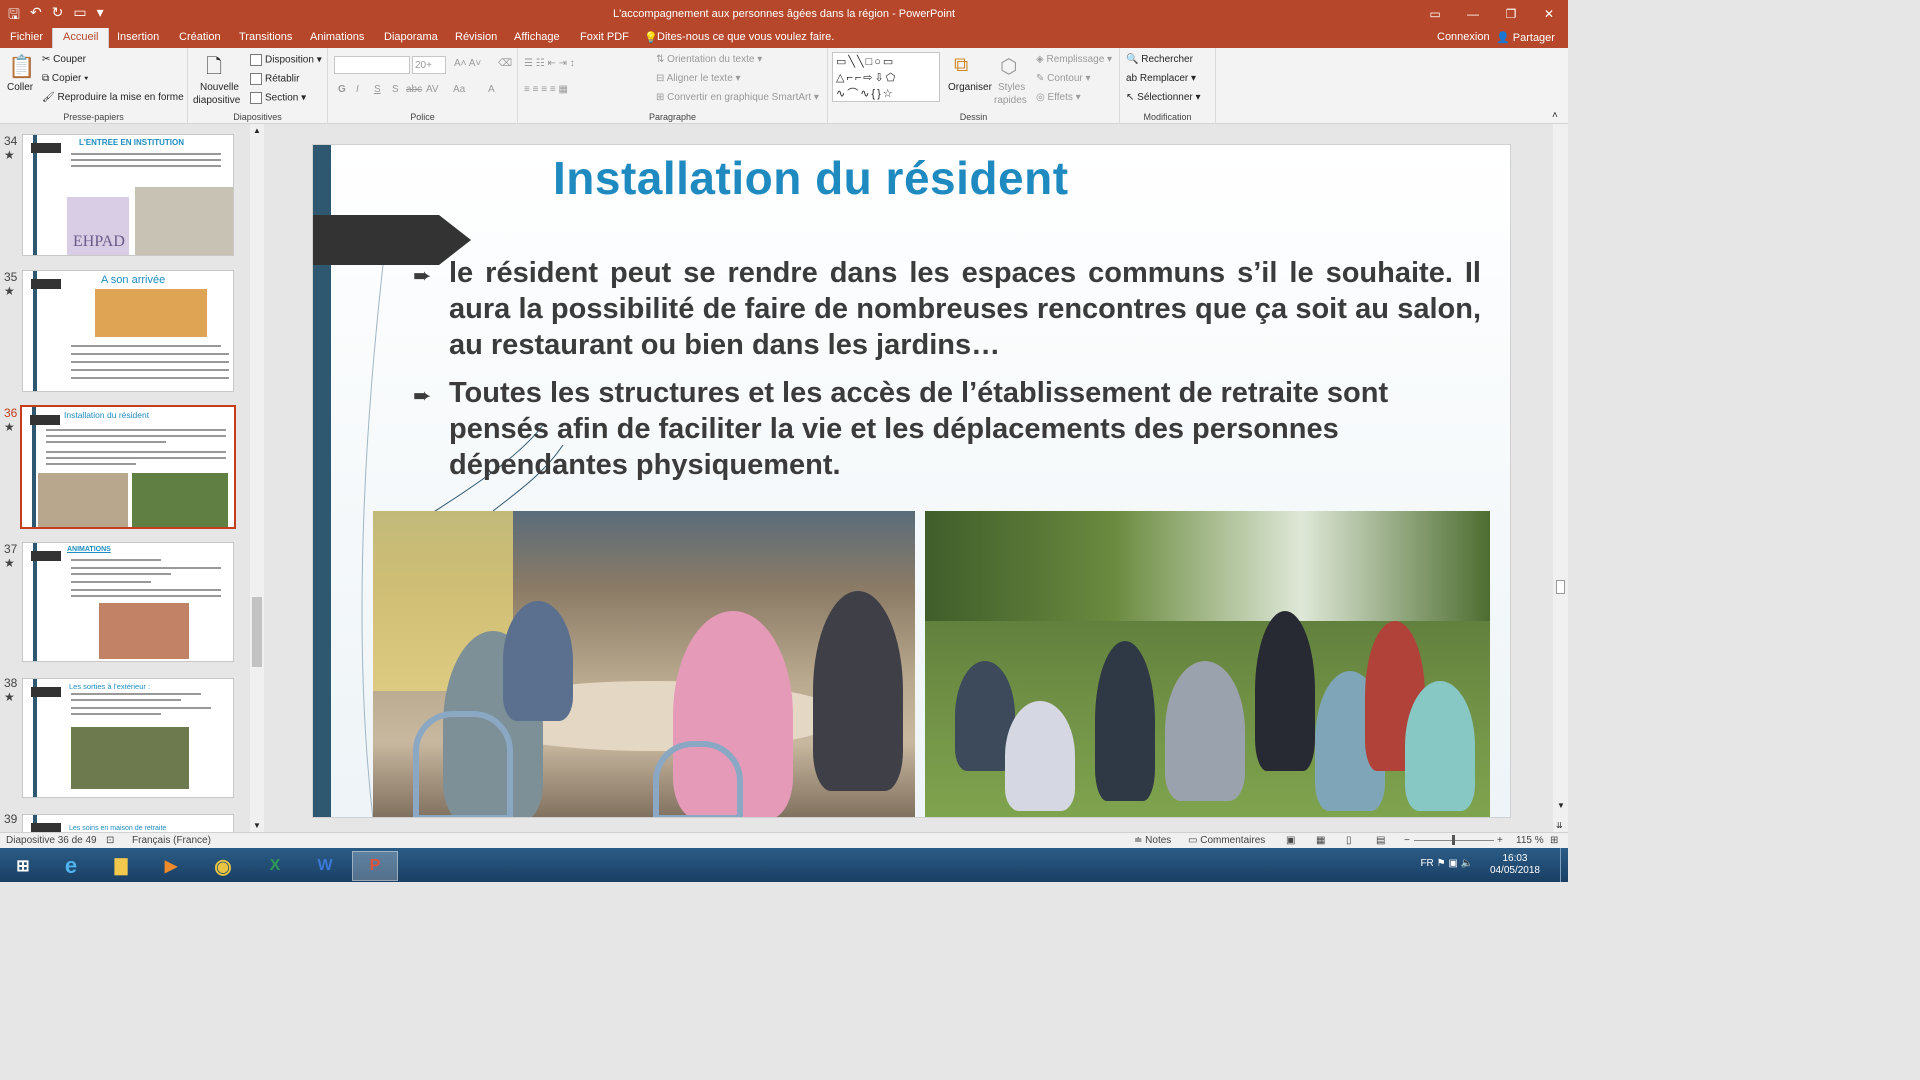 This screenshot has height=1080, width=1920. What do you see at coordinates (1159, 59) in the screenshot?
I see `find-button: 🔍 Rechercher` at bounding box center [1159, 59].